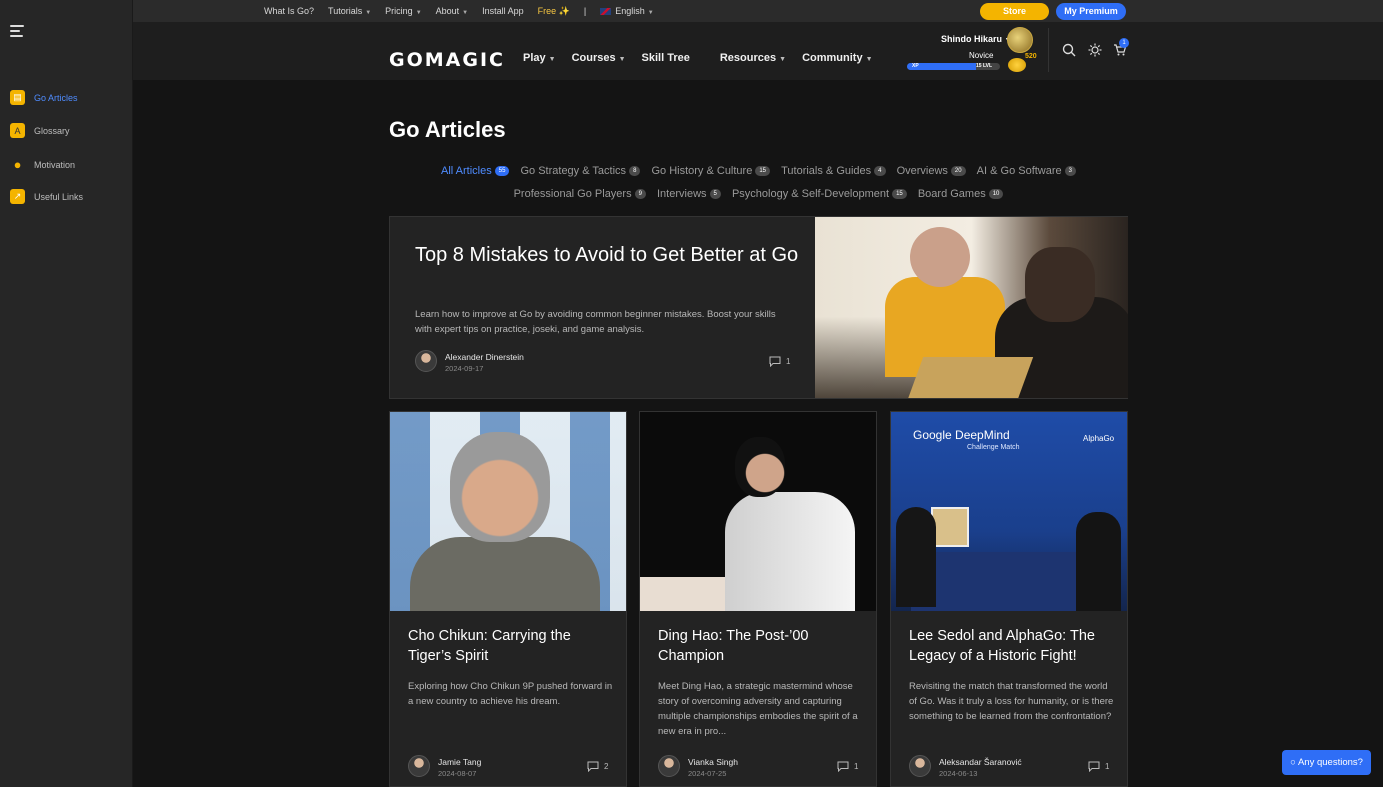  What do you see at coordinates (1326, 762) in the screenshot?
I see `any-questions-button: ○ Any questions?` at bounding box center [1326, 762].